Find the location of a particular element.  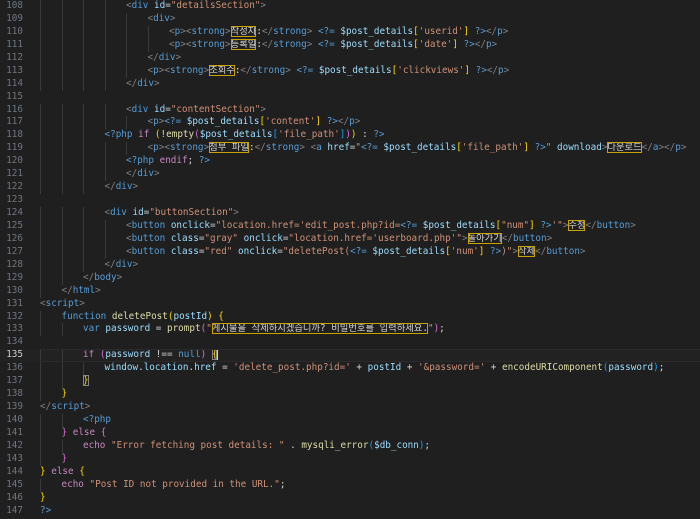

code-line-112: 112 </div> is located at coordinates (350, 58).